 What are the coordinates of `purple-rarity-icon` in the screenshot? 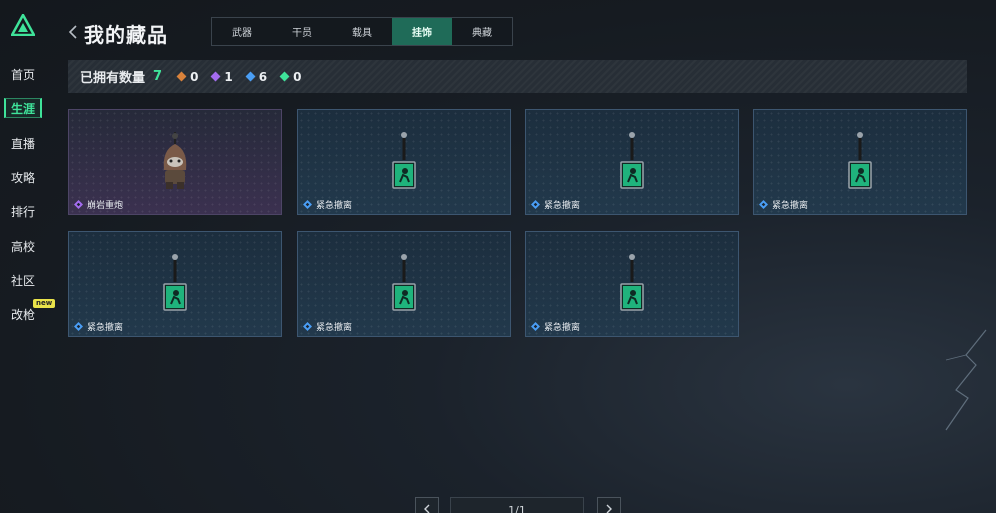 It's located at (215, 76).